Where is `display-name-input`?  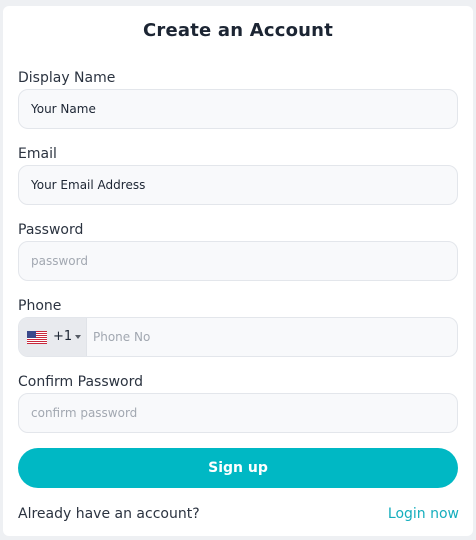
display-name-input is located at coordinates (238, 109).